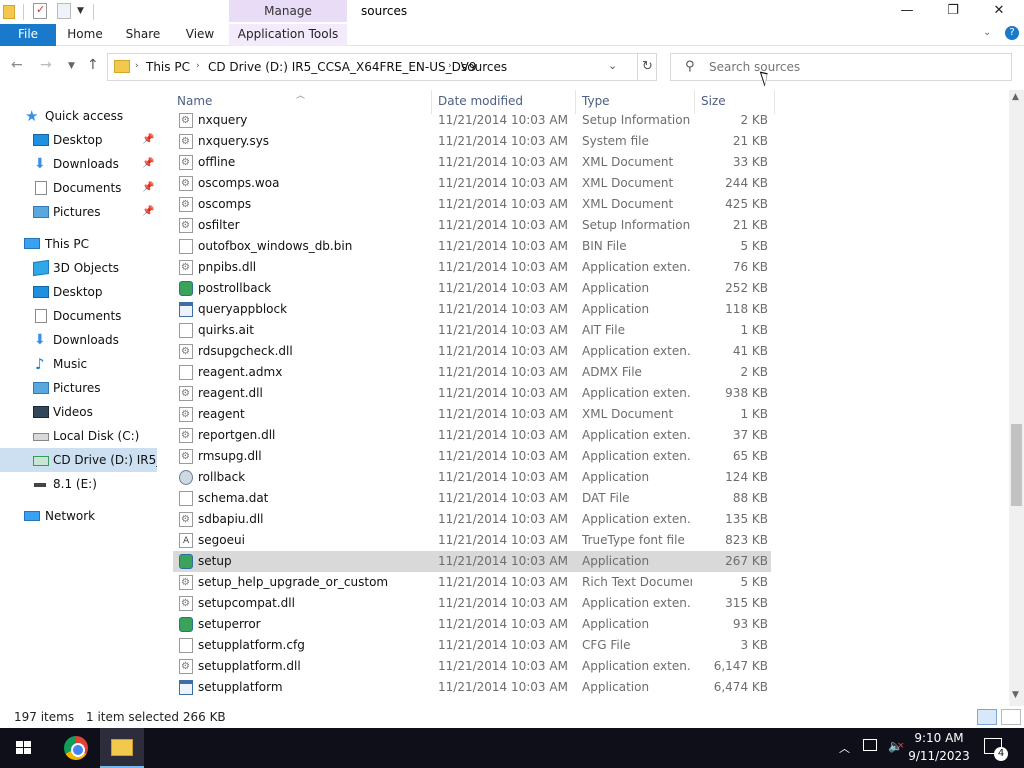 The width and height of the screenshot is (1024, 768). I want to click on sidebar-item-documents: Documents, so click(78, 316).